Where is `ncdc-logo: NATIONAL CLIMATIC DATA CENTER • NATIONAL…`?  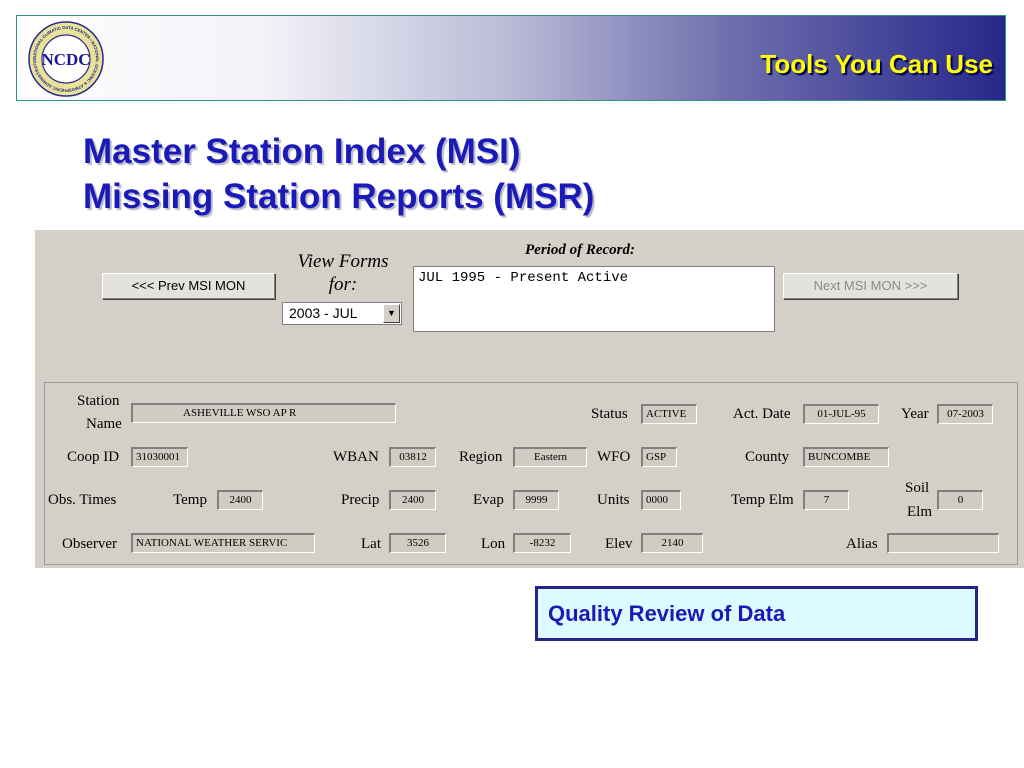
ncdc-logo: NATIONAL CLIMATIC DATA CENTER • NATIONAL… is located at coordinates (65, 58).